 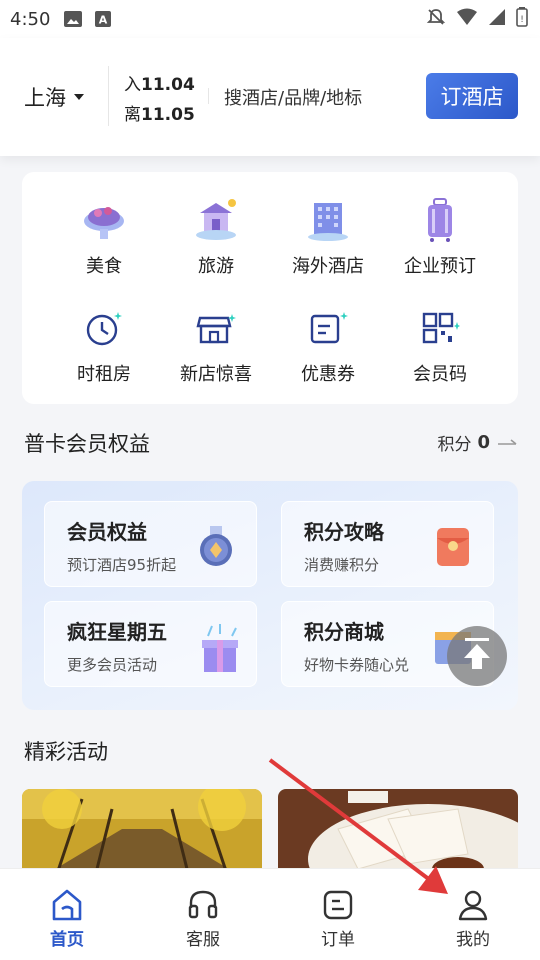 What do you see at coordinates (453, 546) in the screenshot?
I see `red-envelope-icon` at bounding box center [453, 546].